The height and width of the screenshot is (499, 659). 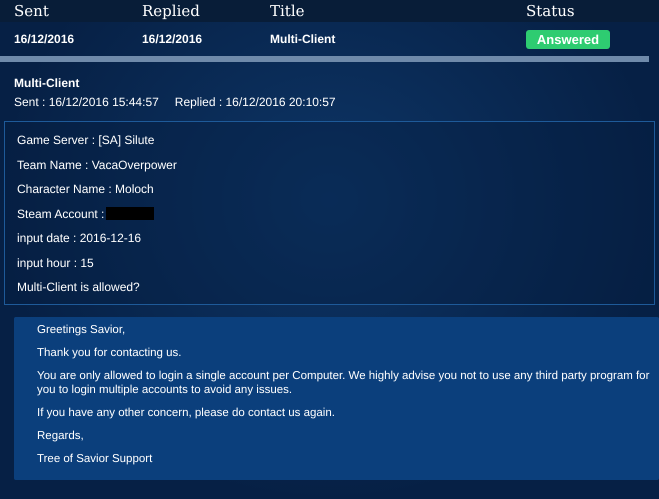 I want to click on ticket-row: 16/12/2016 16/12/2016 Multi-Client Answered, so click(x=329, y=39).